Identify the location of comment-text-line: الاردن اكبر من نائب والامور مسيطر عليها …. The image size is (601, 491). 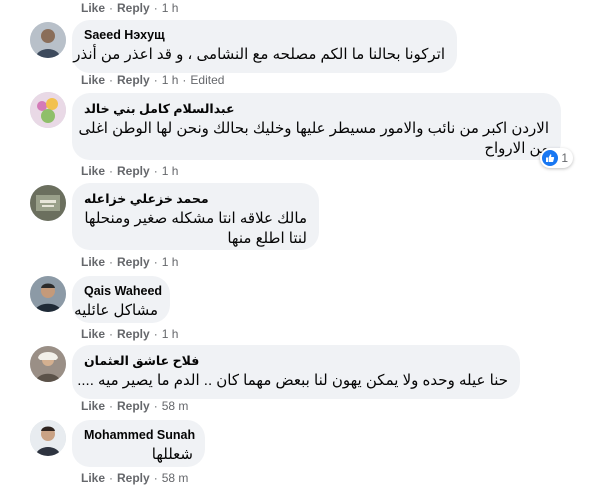
(313, 128).